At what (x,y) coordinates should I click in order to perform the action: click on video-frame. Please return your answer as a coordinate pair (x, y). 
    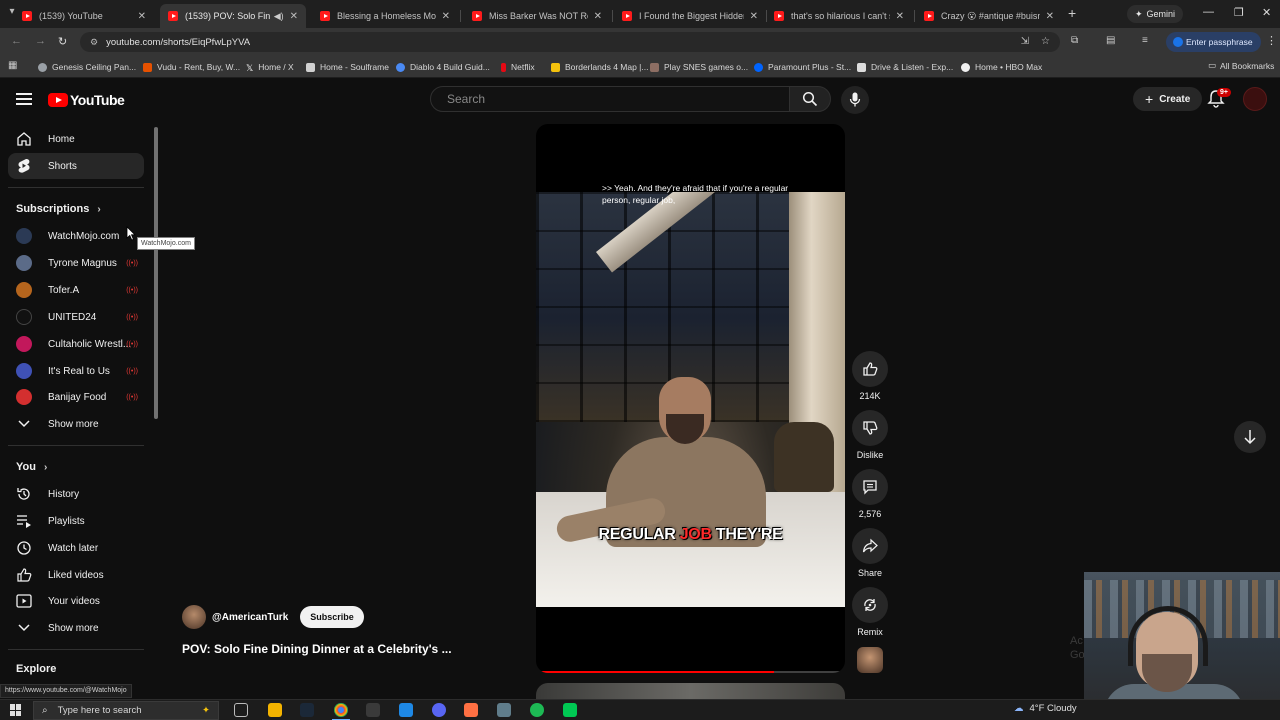
    Looking at the image, I should click on (690, 399).